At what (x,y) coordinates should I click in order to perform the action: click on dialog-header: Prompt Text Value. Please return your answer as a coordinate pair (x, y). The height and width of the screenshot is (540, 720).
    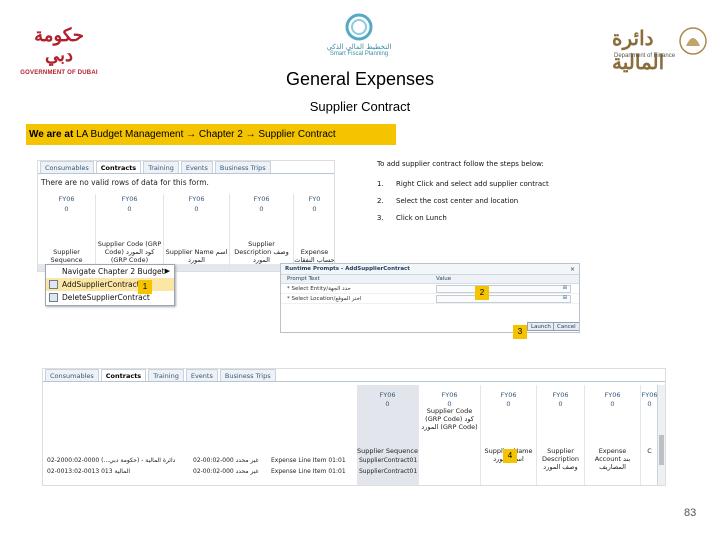
    Looking at the image, I should click on (430, 279).